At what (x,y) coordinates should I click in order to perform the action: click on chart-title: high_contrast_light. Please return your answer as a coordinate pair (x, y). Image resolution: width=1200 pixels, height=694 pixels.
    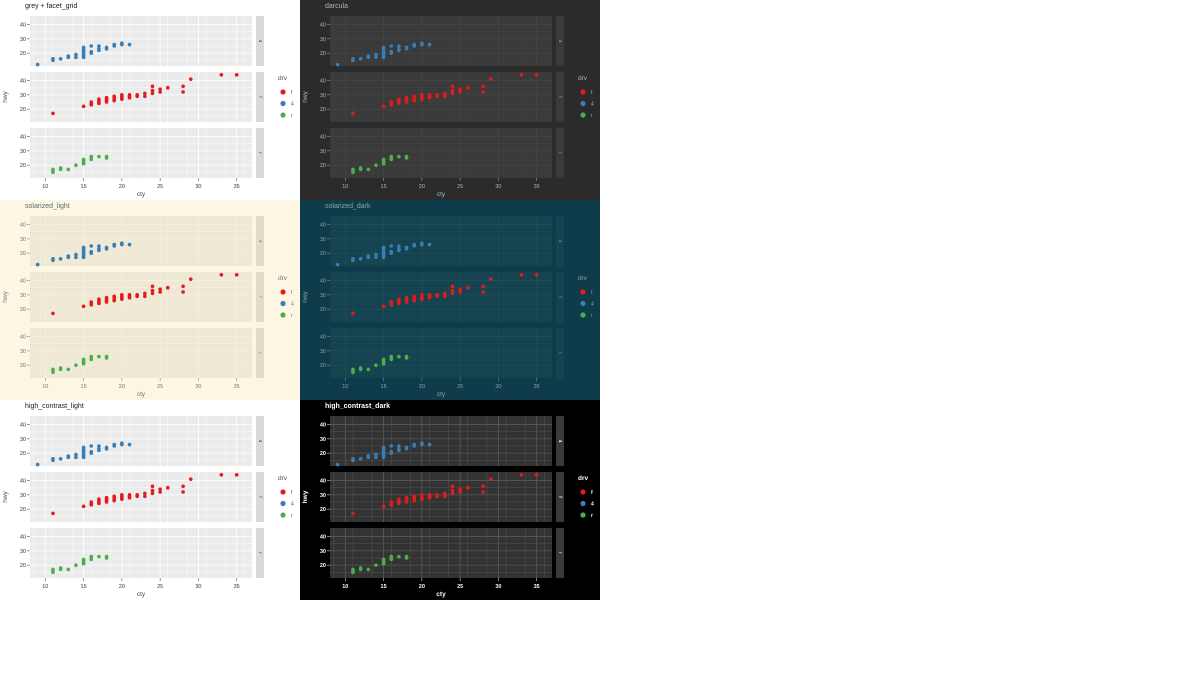
    Looking at the image, I should click on (54, 406).